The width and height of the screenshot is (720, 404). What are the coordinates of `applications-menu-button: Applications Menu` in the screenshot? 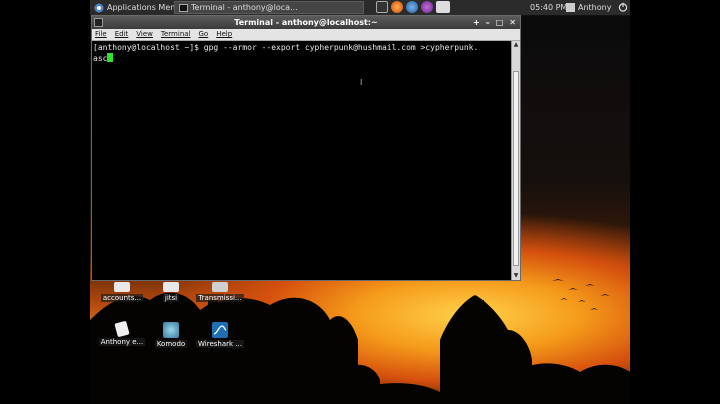 It's located at (137, 7).